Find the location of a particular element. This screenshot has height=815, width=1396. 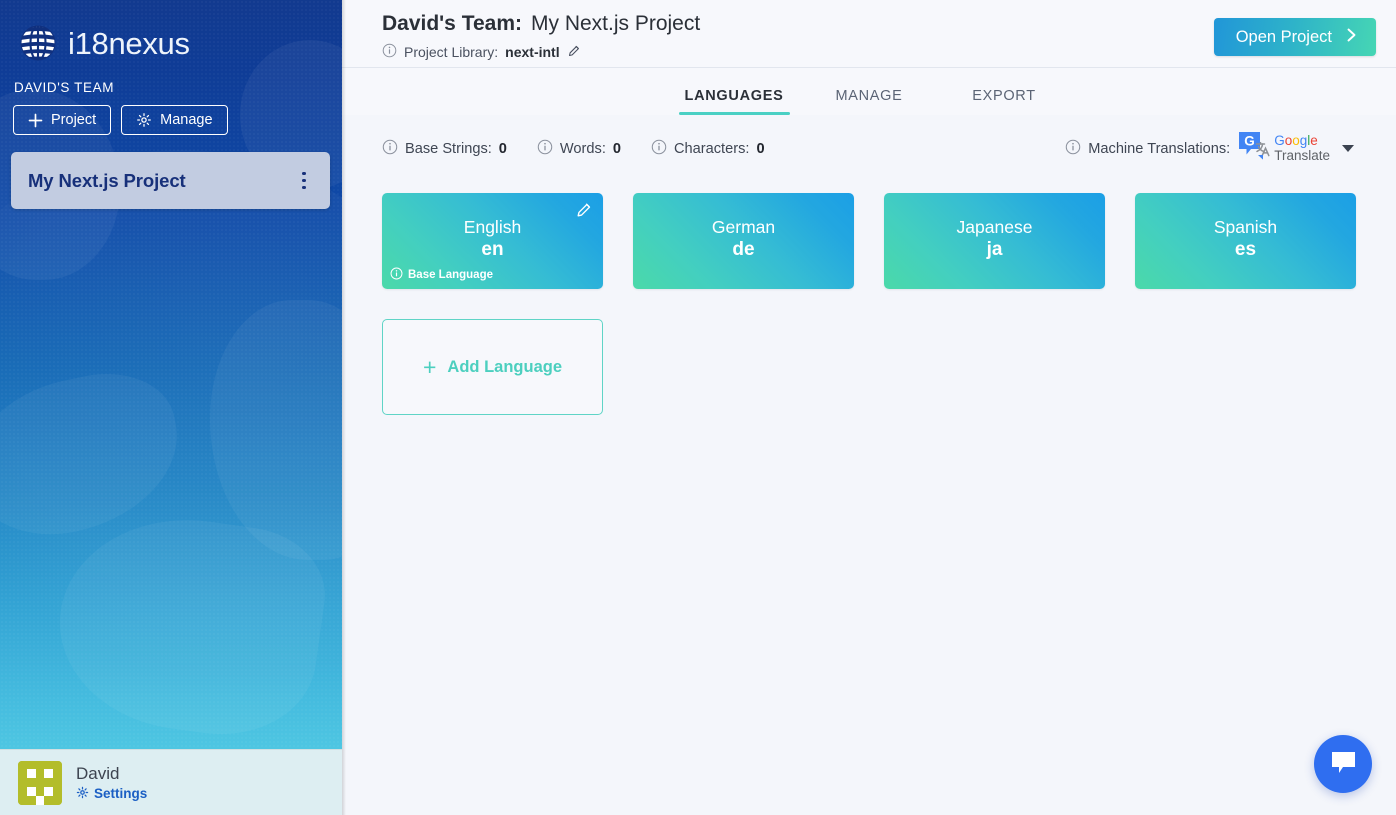

stat-base-strings-value: 0 is located at coordinates (502, 148).